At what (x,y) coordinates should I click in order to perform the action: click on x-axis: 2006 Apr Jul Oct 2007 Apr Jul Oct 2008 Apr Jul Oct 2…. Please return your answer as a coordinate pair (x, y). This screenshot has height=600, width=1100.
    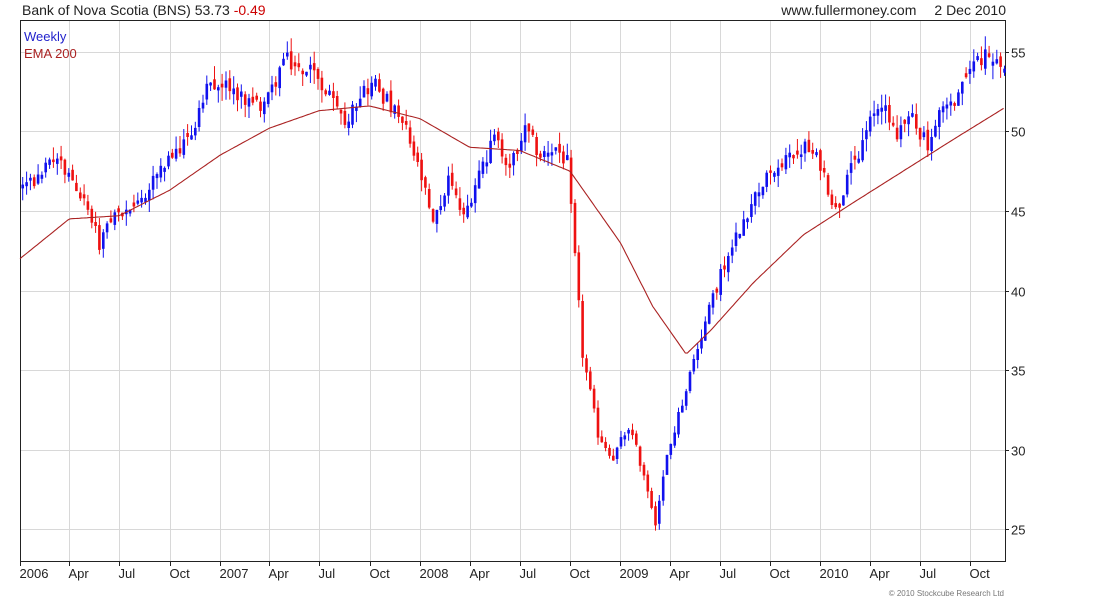
    Looking at the image, I should click on (505, 571).